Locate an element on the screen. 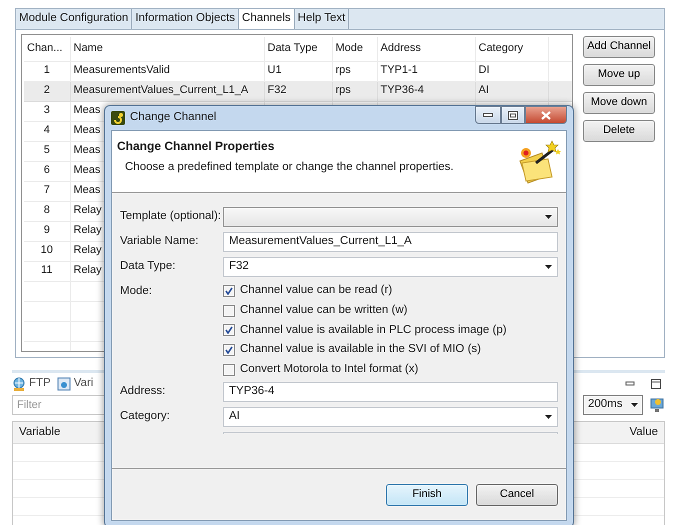 Image resolution: width=675 pixels, height=525 pixels. close-button is located at coordinates (546, 115).